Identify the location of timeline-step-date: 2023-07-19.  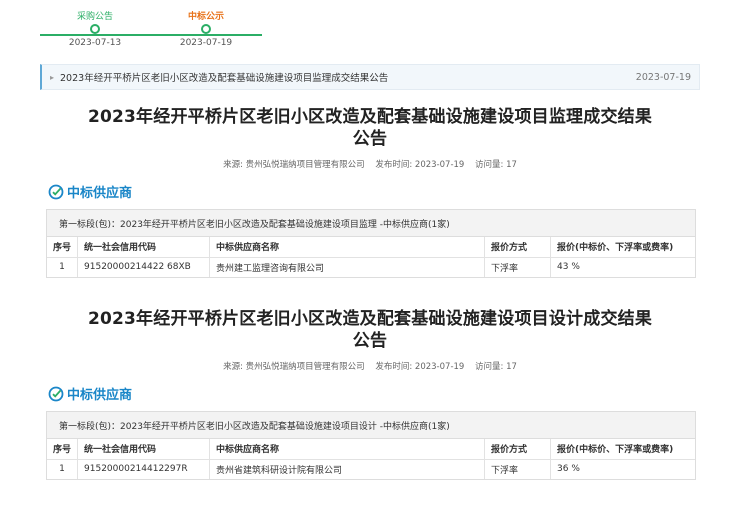
(206, 43).